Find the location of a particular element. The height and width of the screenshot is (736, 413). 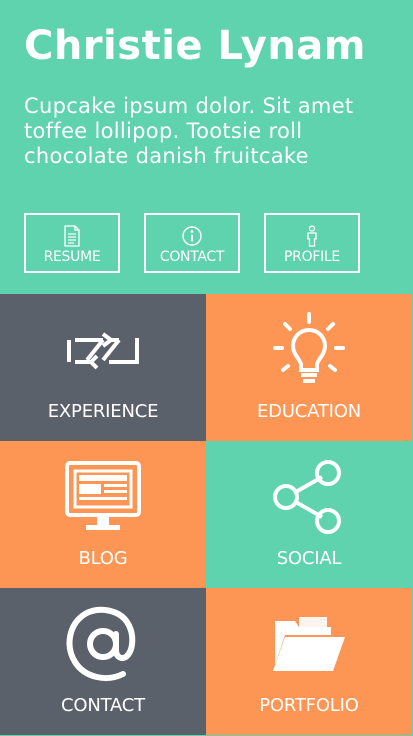

monitor-icon is located at coordinates (103, 497).